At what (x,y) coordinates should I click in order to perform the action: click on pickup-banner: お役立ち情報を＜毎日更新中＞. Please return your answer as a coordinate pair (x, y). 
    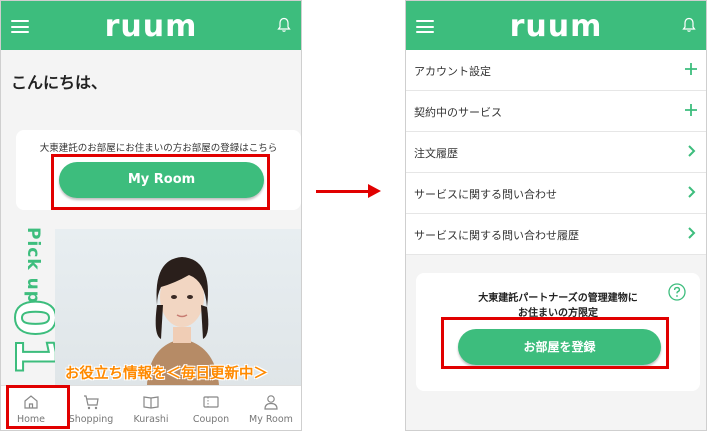
    Looking at the image, I should click on (178, 308).